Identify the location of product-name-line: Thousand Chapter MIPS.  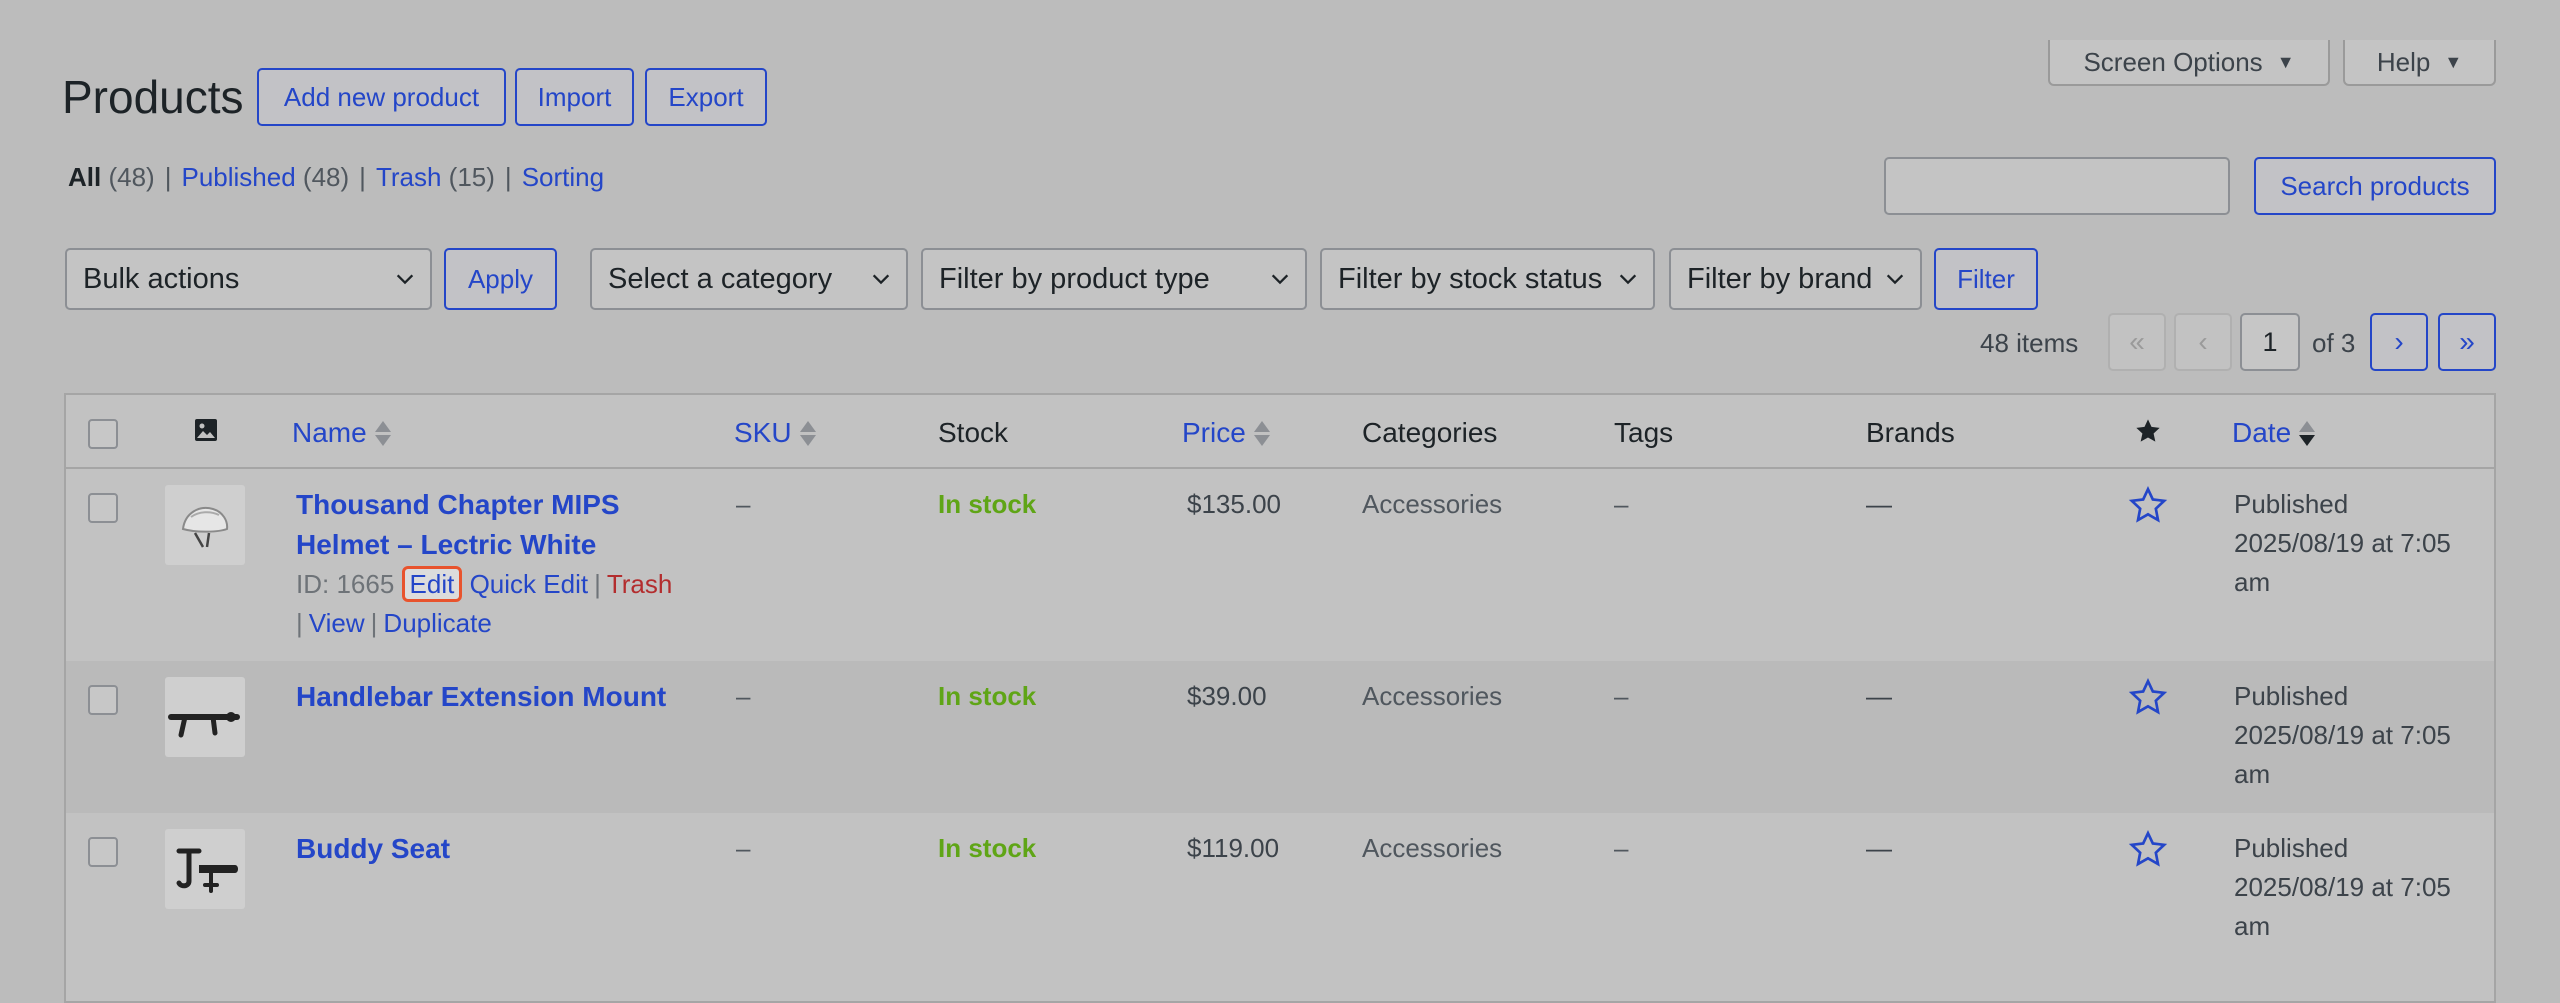
(458, 504).